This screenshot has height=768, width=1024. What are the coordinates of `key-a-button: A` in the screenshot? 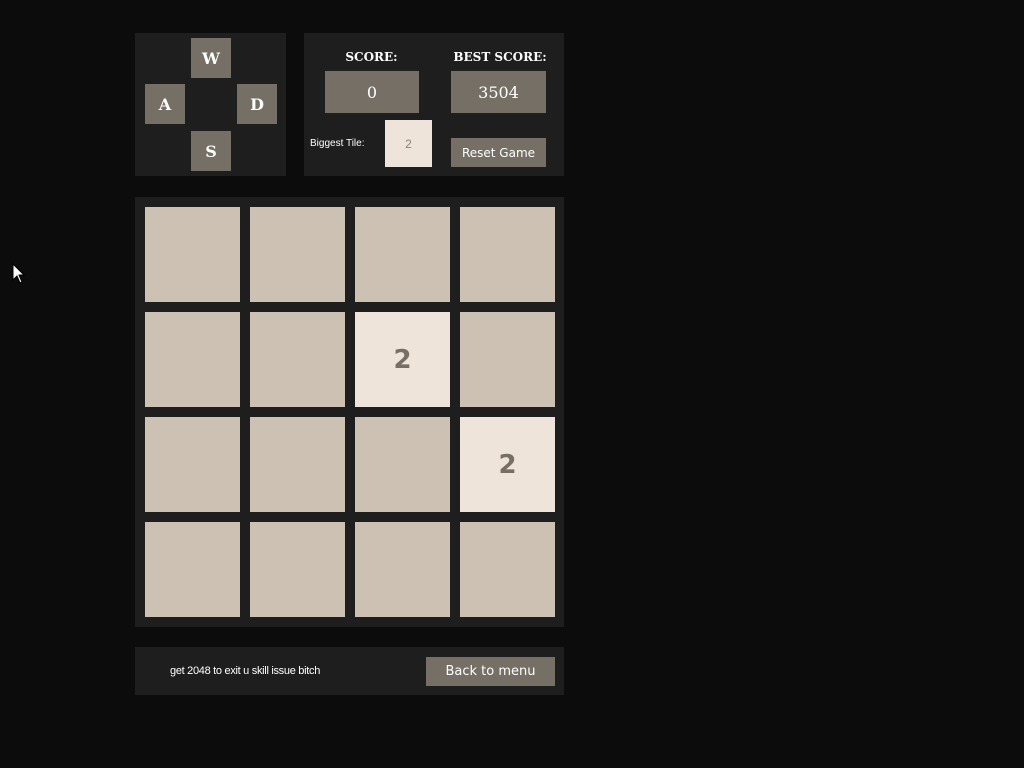 It's located at (165, 104).